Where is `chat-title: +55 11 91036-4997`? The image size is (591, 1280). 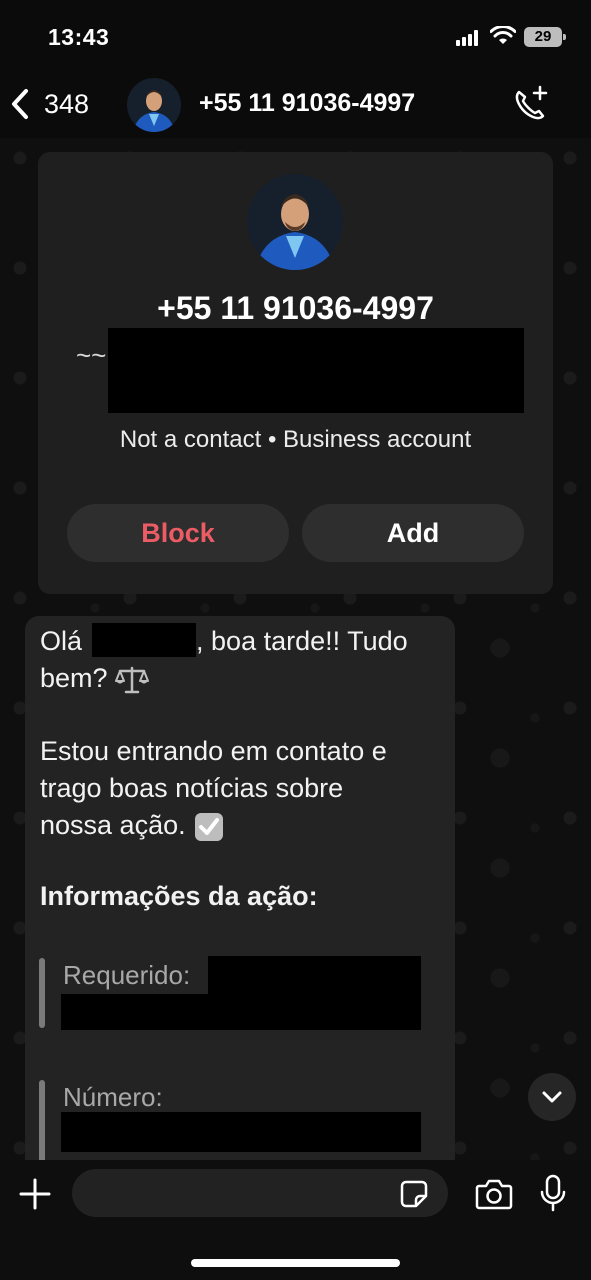
chat-title: +55 11 91036-4997 is located at coordinates (307, 103).